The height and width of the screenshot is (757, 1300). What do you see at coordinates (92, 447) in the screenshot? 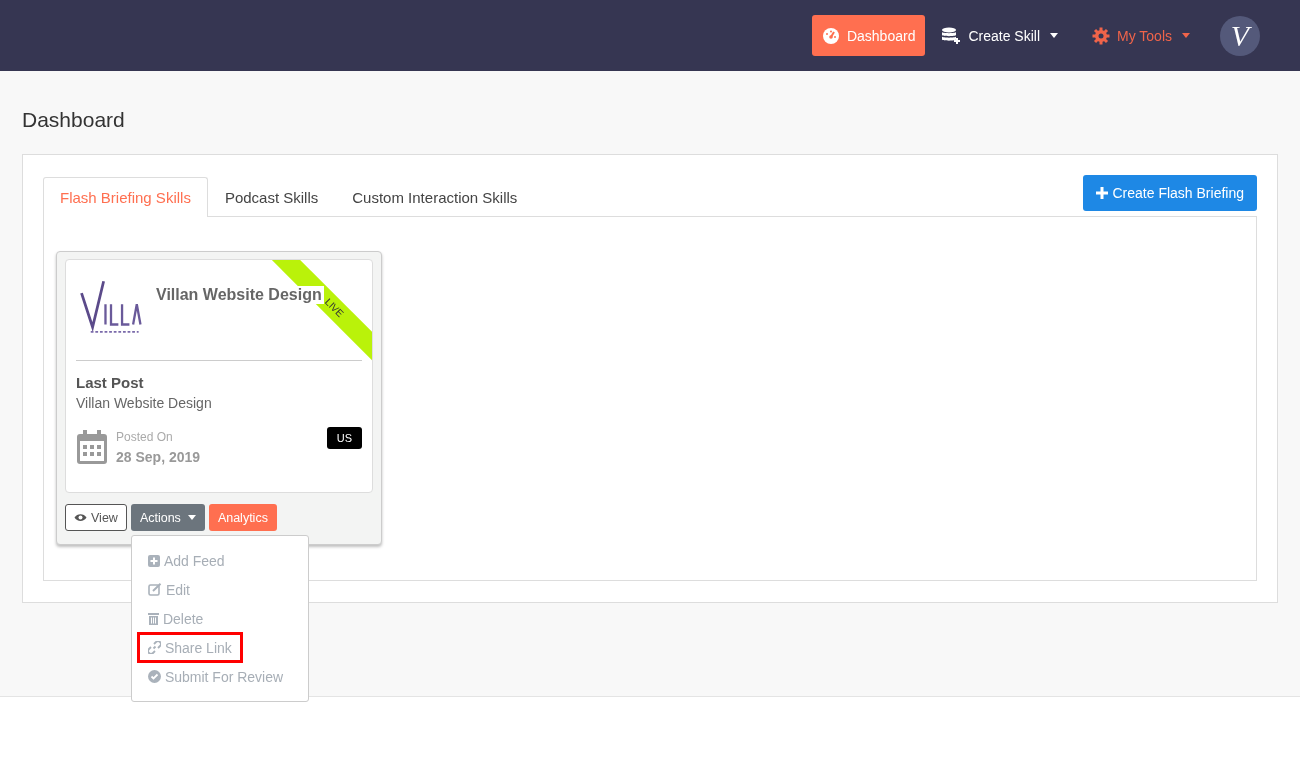
I see `calendar-icon` at bounding box center [92, 447].